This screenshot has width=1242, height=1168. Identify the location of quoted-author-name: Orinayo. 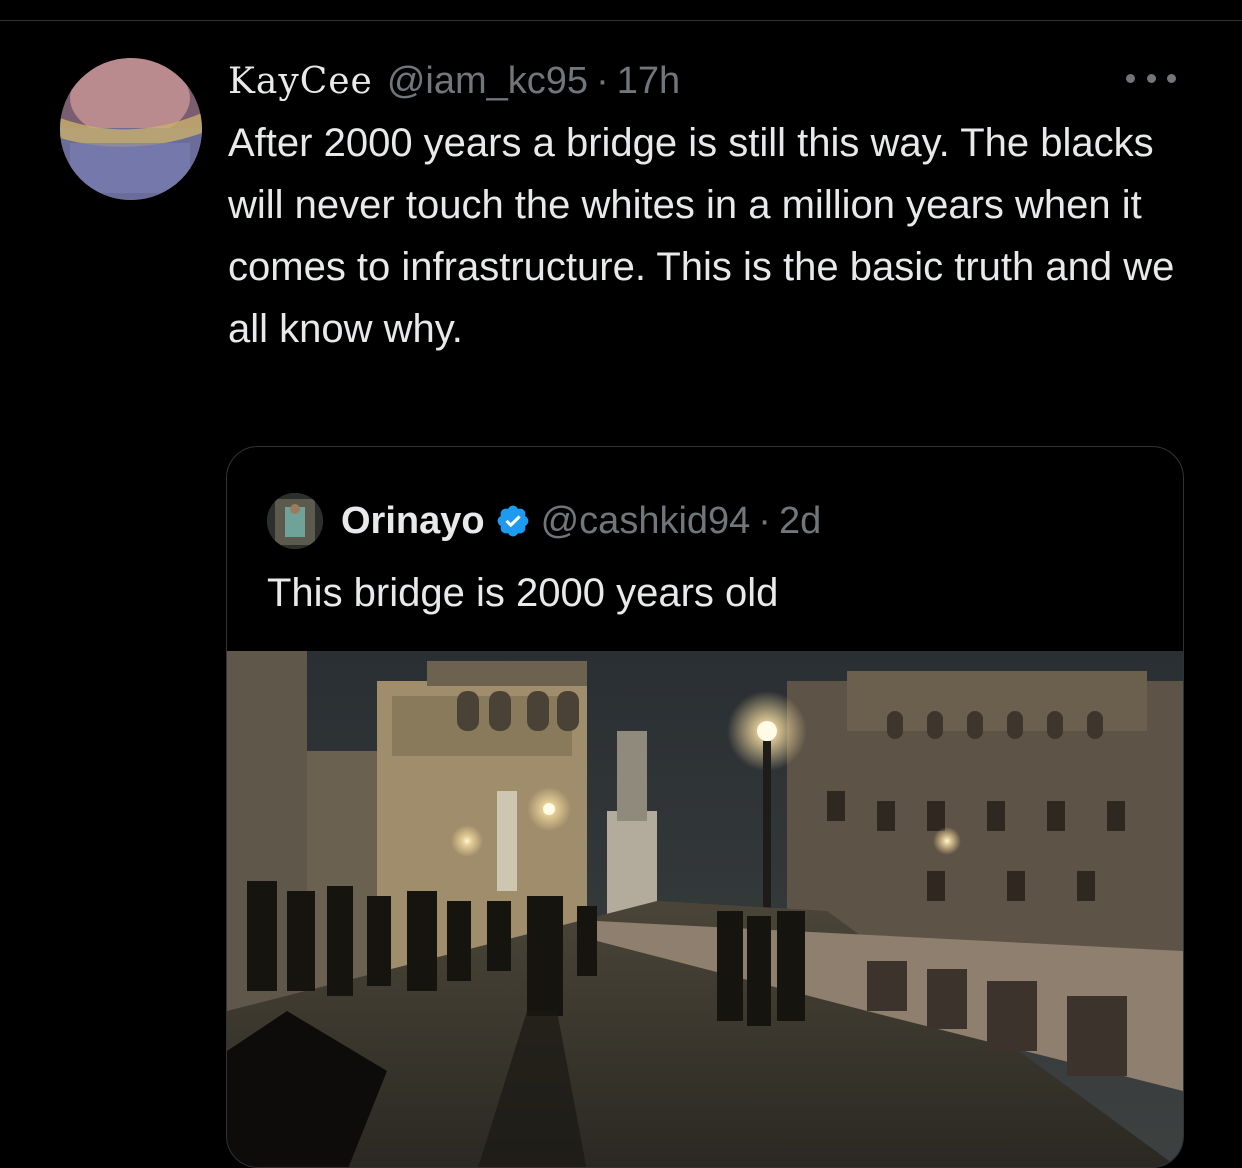
(413, 521).